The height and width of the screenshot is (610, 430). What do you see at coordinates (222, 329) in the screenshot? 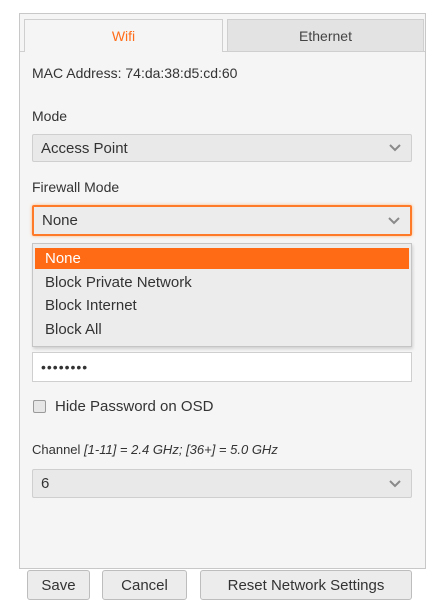
I see `dropdown-option-block-all: Block All` at bounding box center [222, 329].